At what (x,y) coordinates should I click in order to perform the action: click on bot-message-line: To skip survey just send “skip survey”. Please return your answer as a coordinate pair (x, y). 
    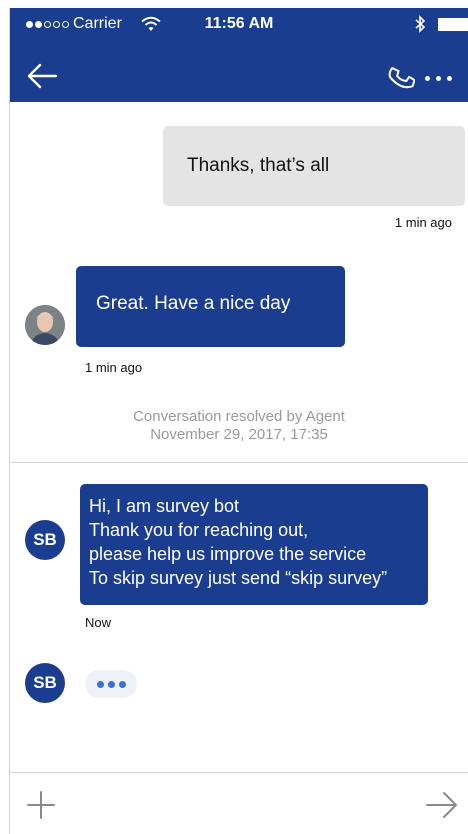
    Looking at the image, I should click on (238, 578).